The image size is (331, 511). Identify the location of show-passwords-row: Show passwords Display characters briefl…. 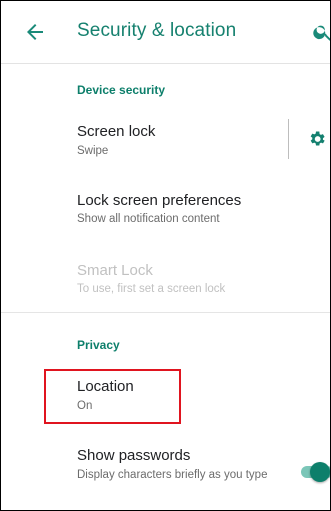
(165, 475).